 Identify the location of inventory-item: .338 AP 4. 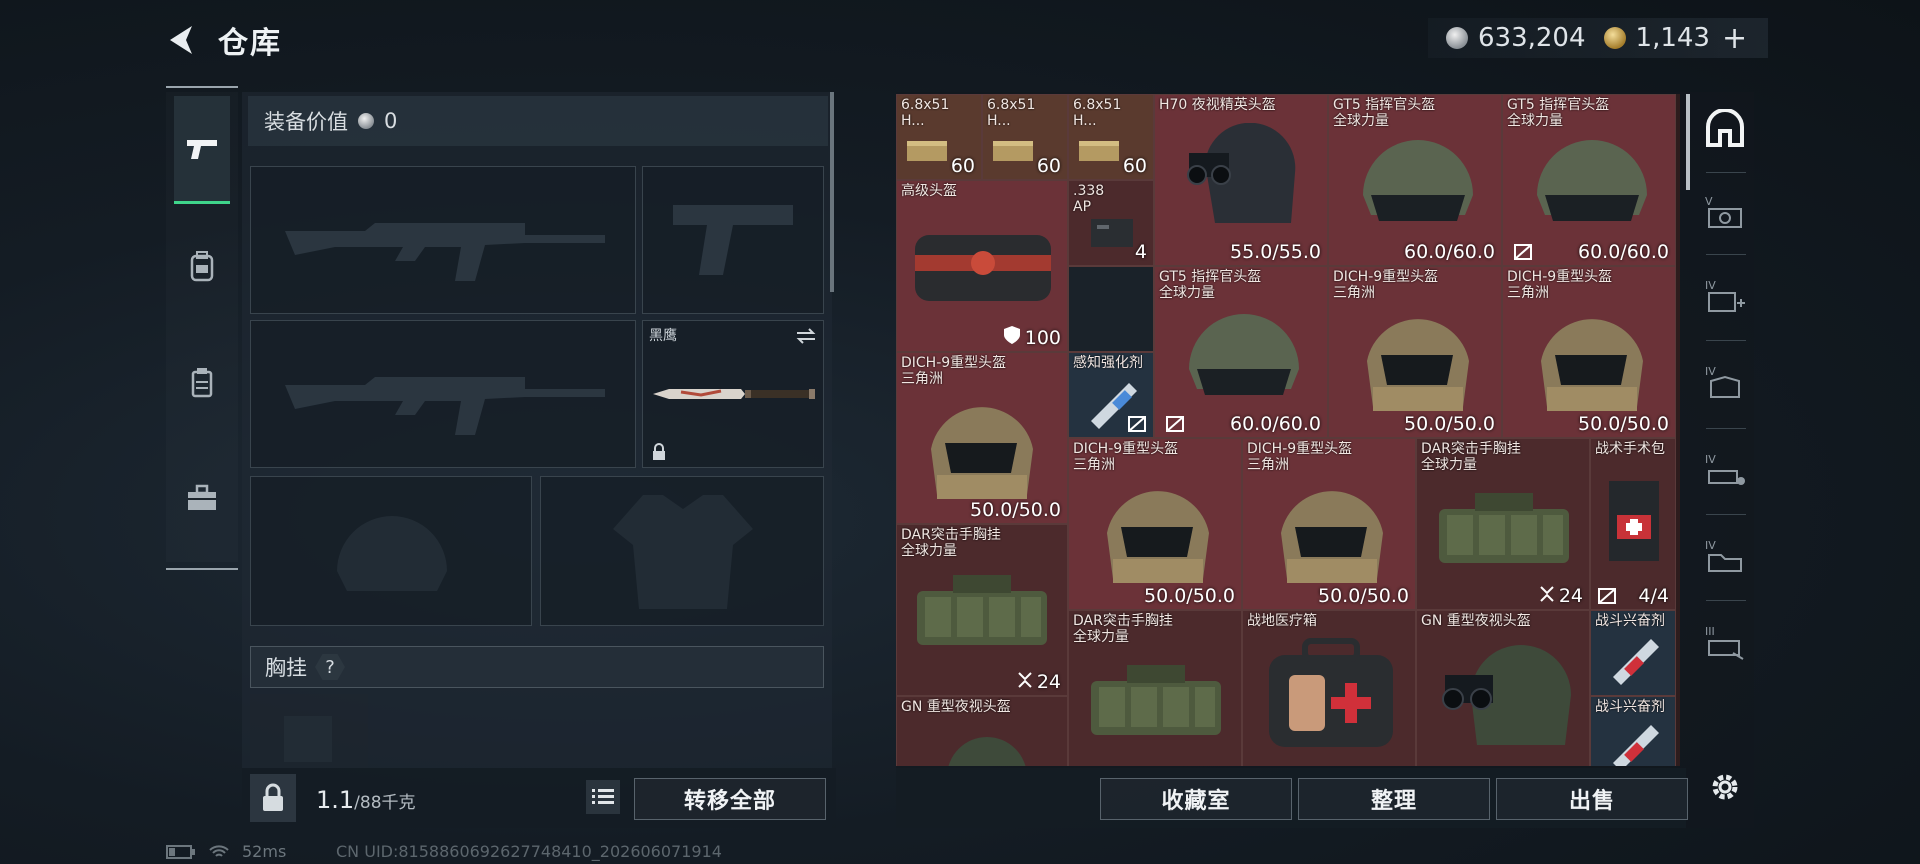
(1111, 223).